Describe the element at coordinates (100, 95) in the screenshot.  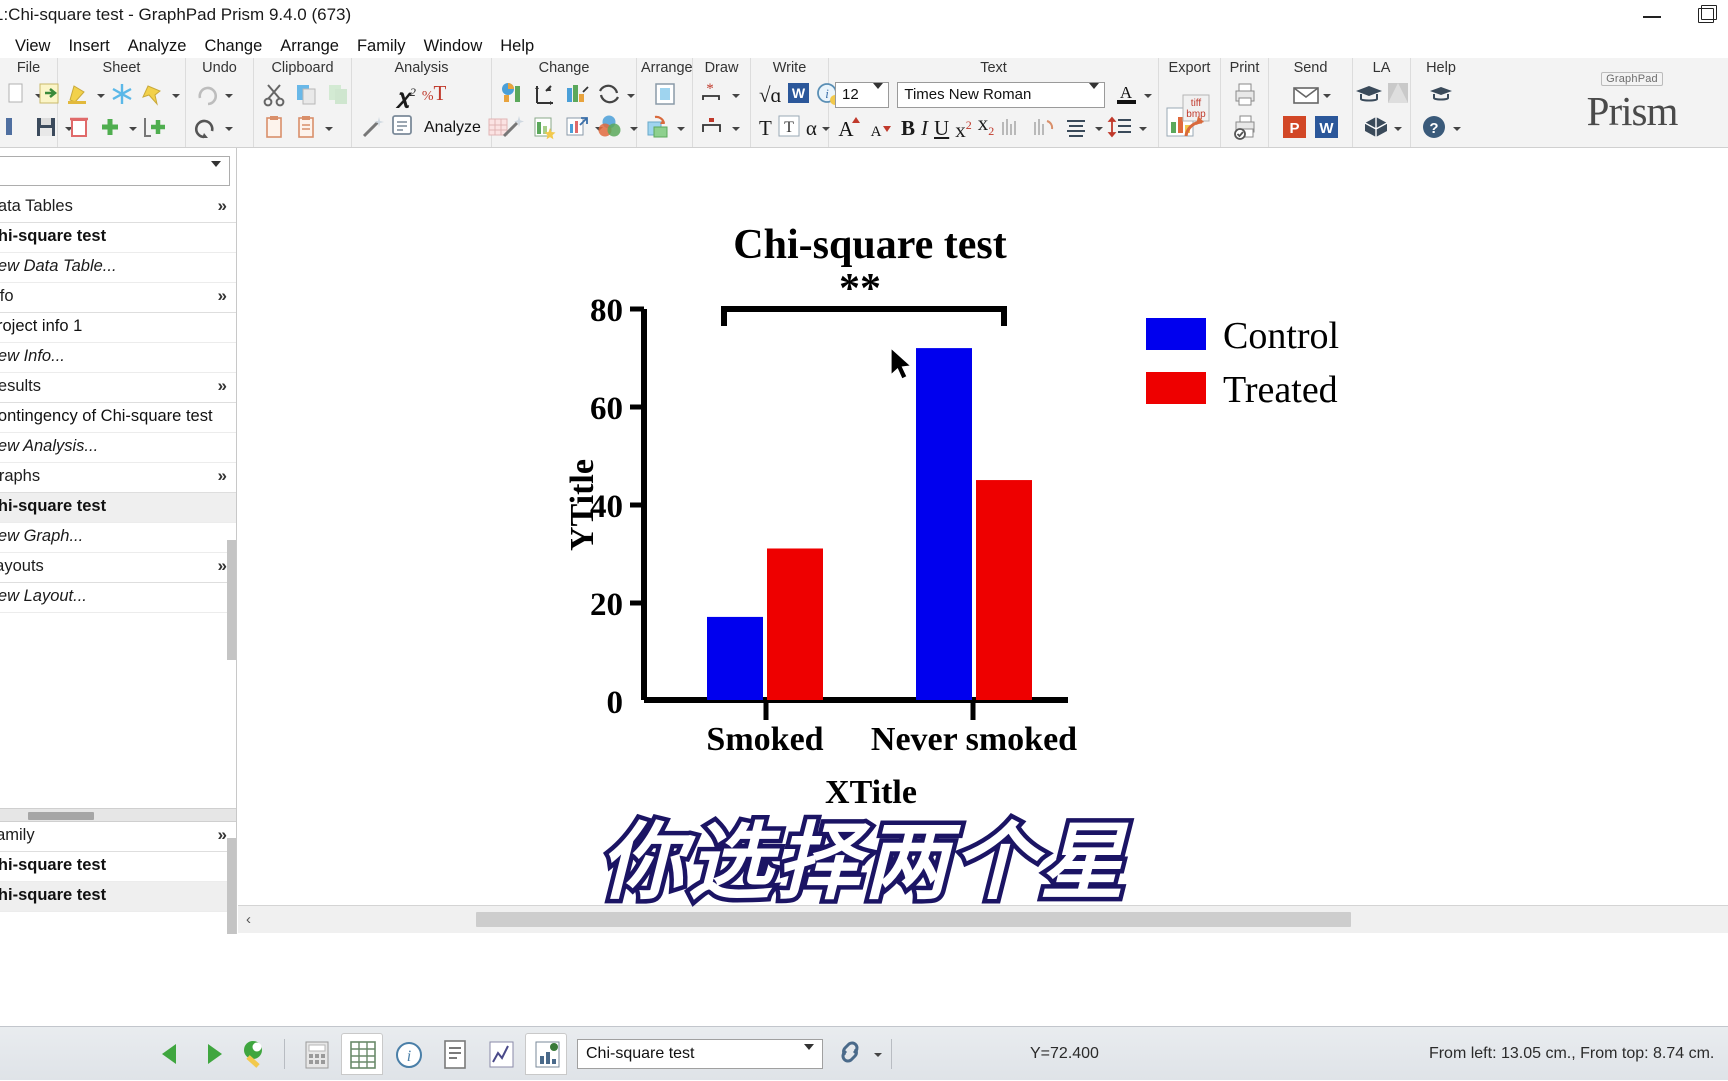
I see `highlighter-caret-icon` at that location.